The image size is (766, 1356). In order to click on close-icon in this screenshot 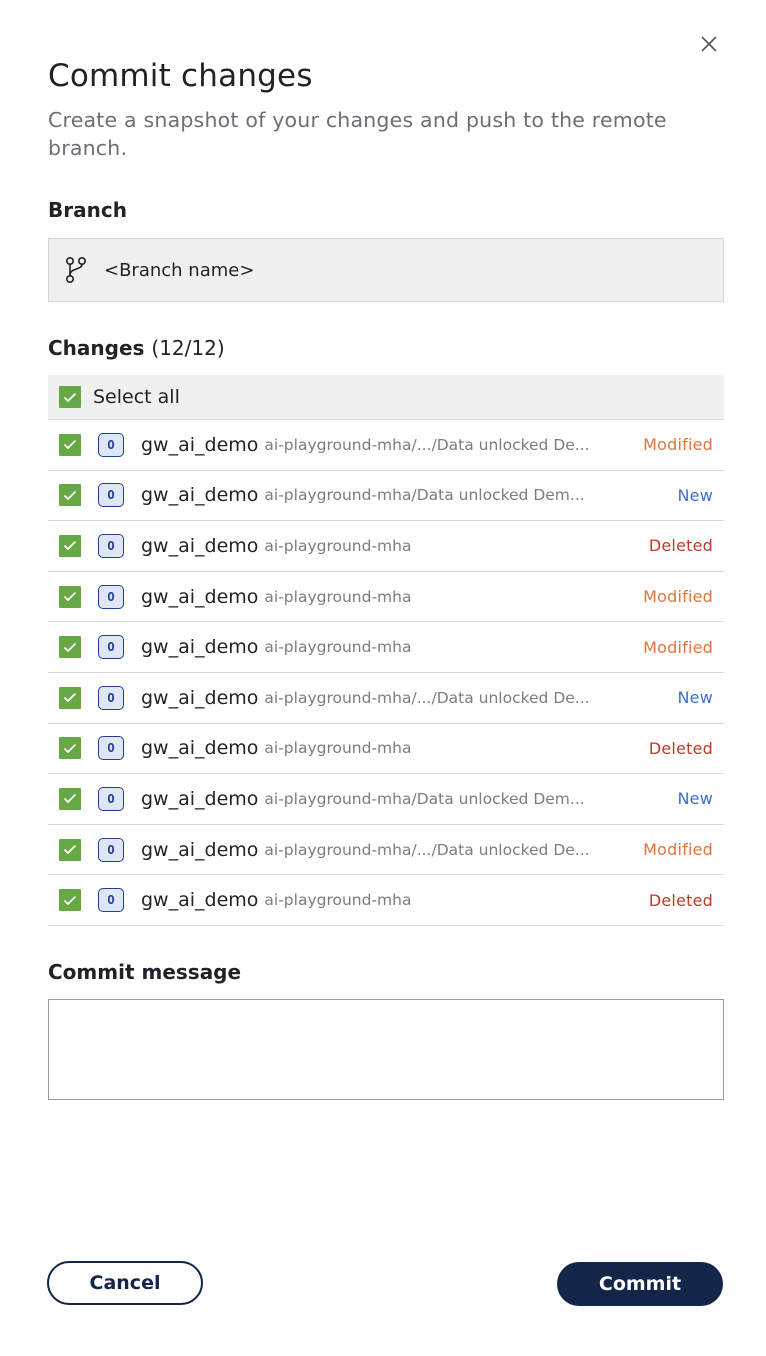, I will do `click(709, 46)`.